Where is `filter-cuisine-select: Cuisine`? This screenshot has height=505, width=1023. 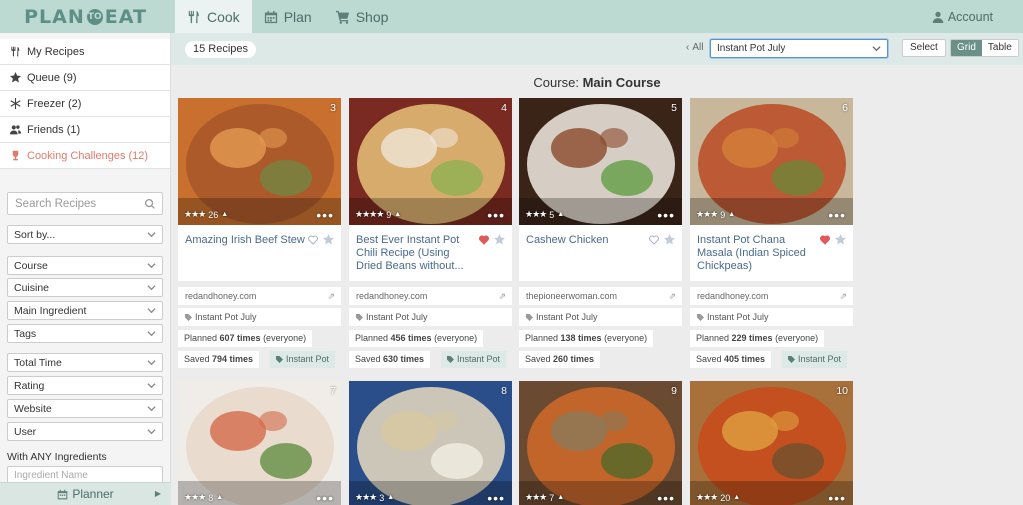
filter-cuisine-select: Cuisine is located at coordinates (85, 287).